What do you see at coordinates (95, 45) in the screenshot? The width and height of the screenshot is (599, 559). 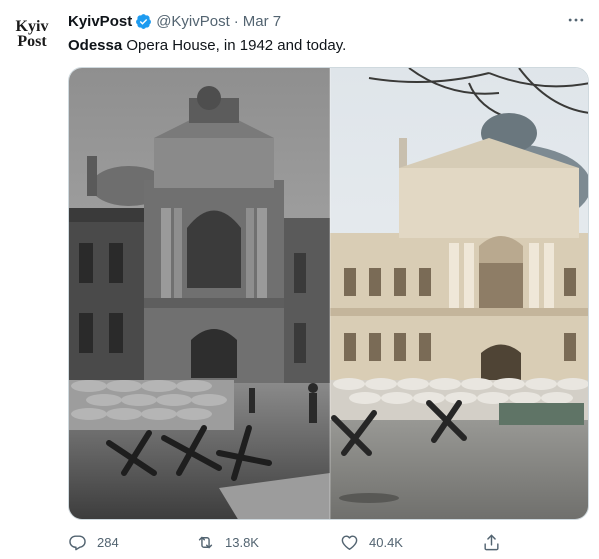 I see `tweet-text-bold: Odessa` at bounding box center [95, 45].